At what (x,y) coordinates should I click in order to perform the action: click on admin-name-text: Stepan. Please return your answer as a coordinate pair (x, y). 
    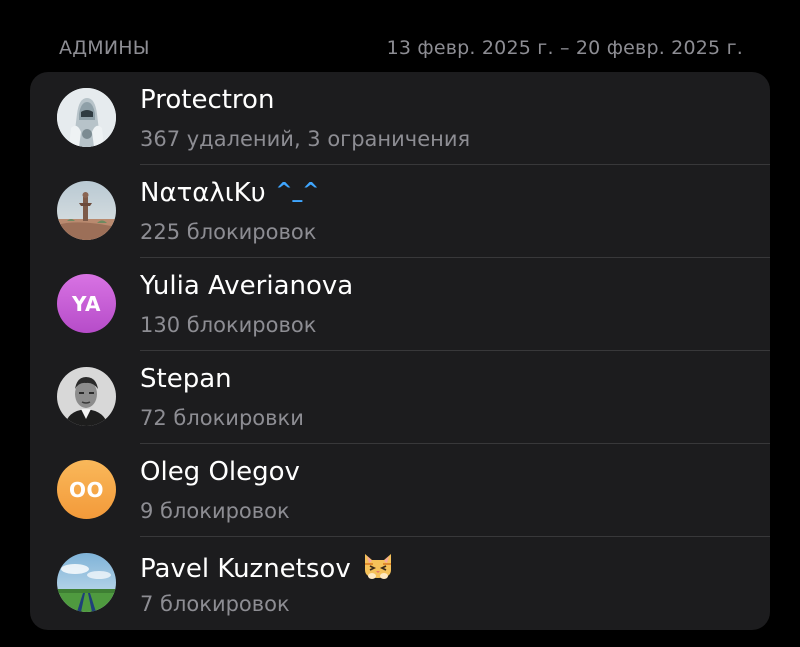
    Looking at the image, I should click on (186, 379).